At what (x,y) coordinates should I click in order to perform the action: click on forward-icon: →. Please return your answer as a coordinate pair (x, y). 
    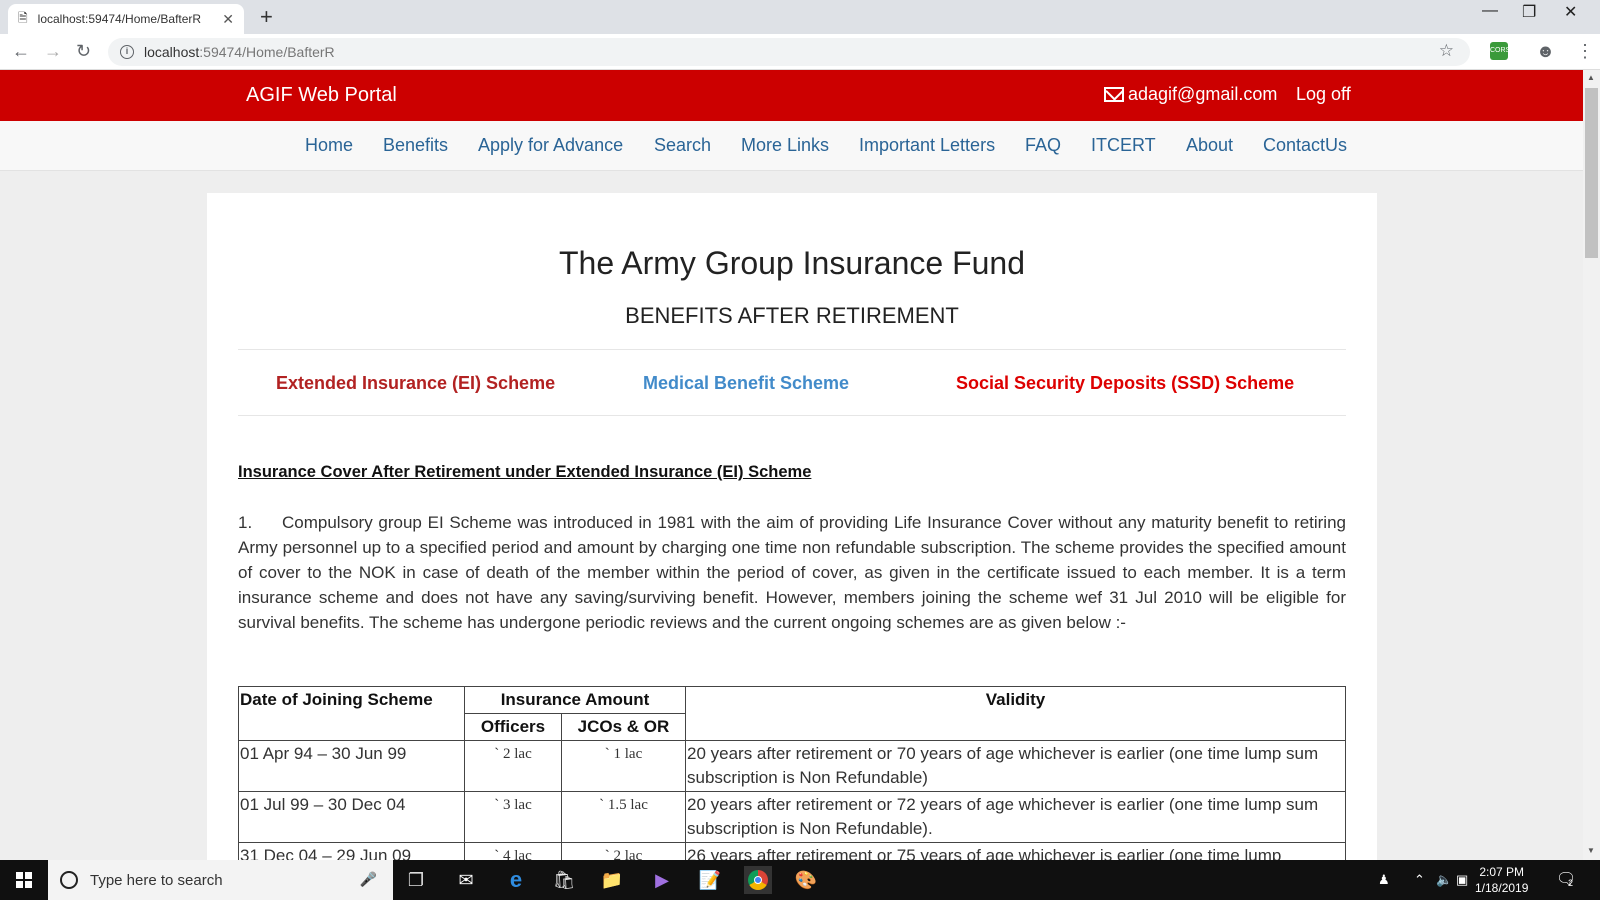
    Looking at the image, I should click on (53, 51).